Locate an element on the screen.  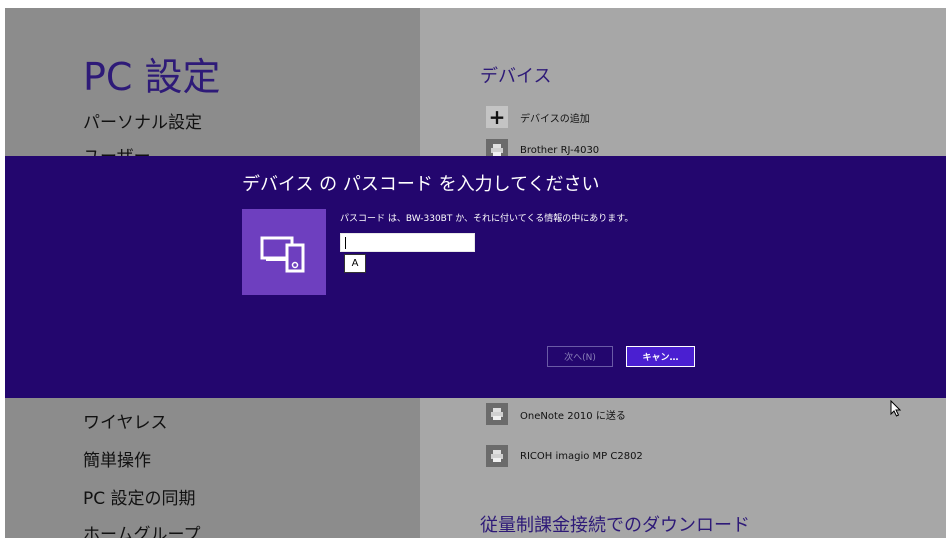
device-tile is located at coordinates (284, 252).